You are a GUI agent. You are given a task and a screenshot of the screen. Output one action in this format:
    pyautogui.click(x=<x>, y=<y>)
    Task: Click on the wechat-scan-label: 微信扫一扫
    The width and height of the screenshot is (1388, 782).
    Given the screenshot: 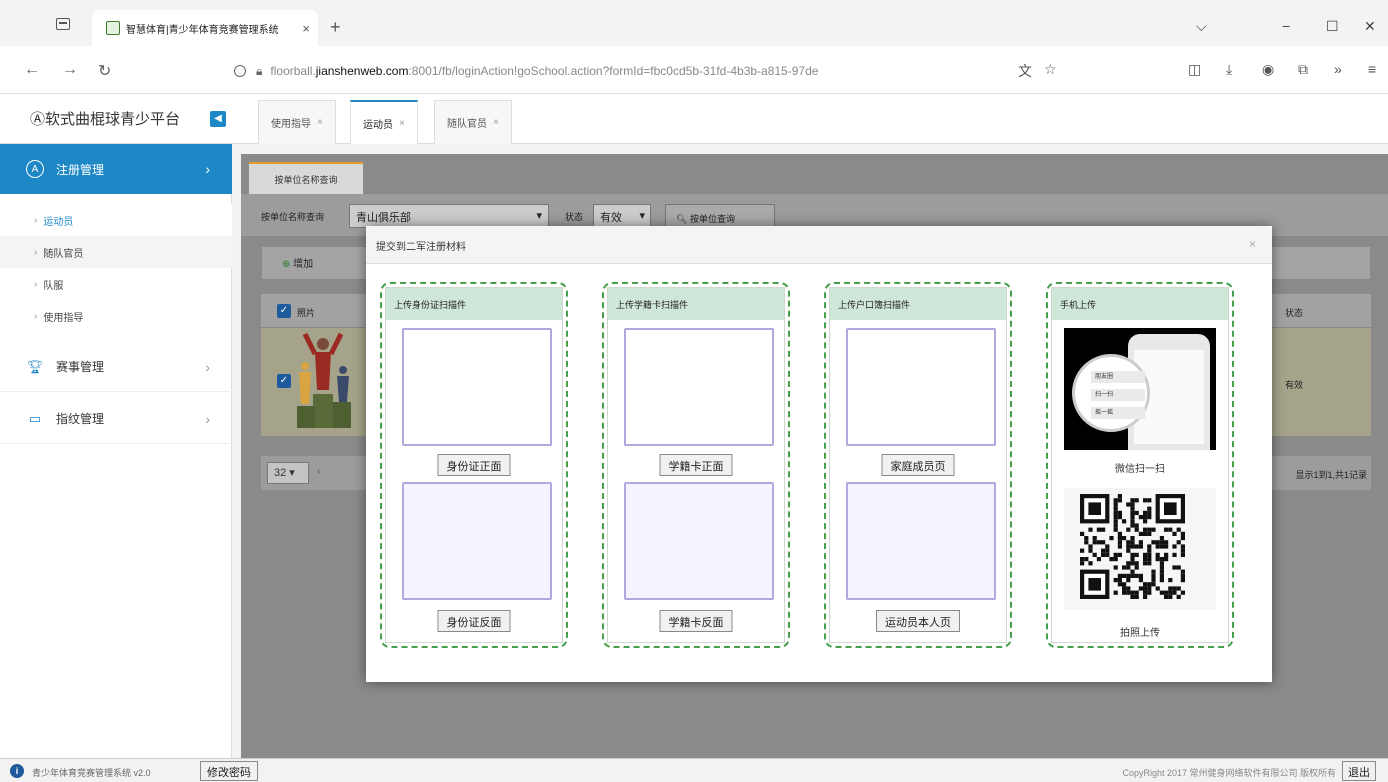 What is the action you would take?
    pyautogui.click(x=1140, y=469)
    